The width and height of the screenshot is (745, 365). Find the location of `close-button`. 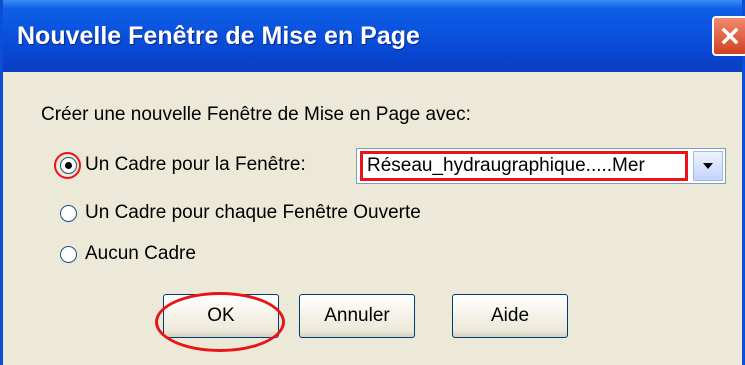

close-button is located at coordinates (728, 36).